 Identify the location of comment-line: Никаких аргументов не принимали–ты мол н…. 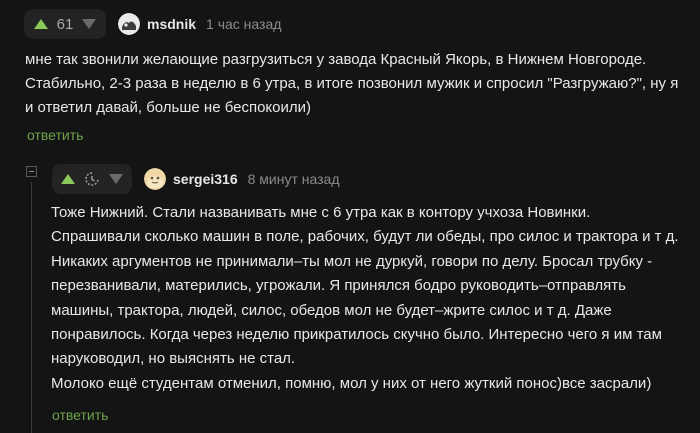
(352, 261).